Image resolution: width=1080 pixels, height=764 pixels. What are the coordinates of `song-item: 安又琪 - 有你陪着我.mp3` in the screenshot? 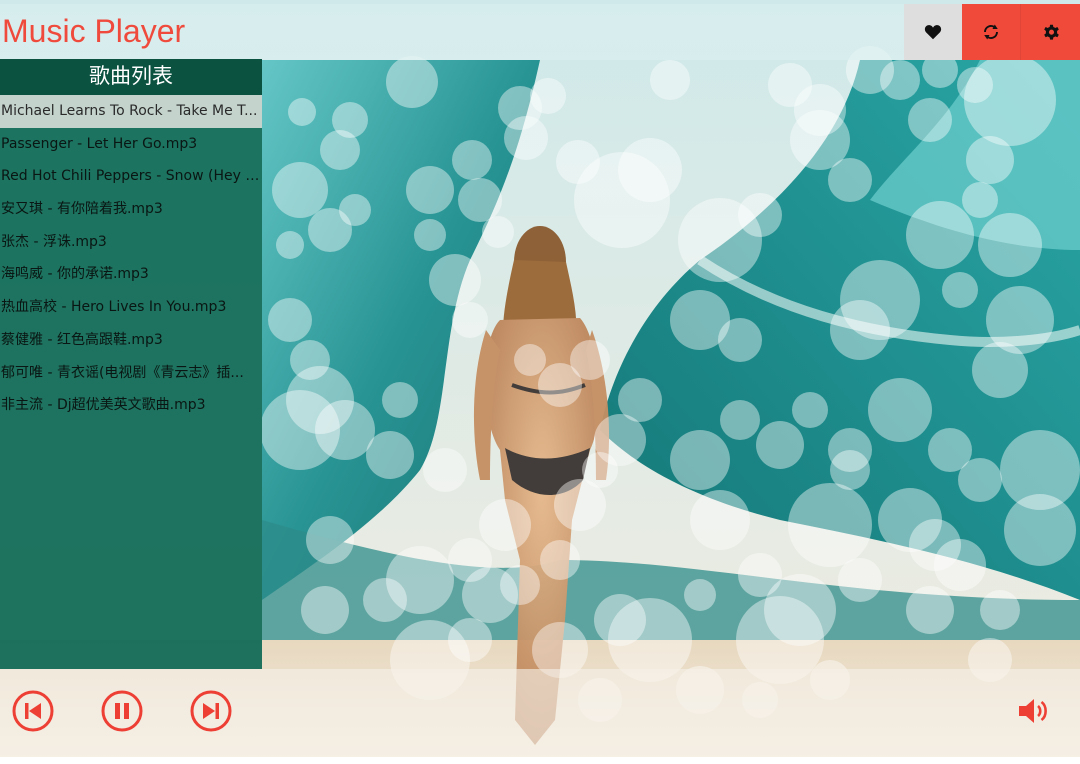 It's located at (131, 209).